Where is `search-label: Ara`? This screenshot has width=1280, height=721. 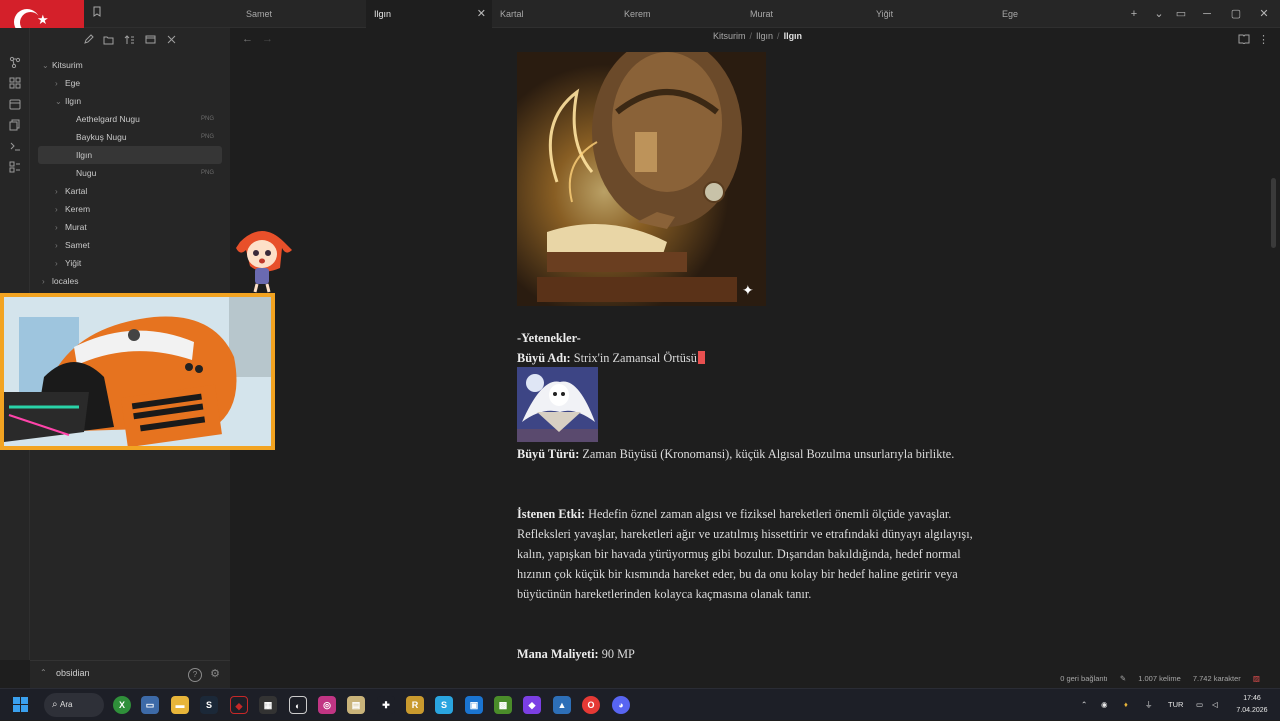 search-label: Ara is located at coordinates (66, 704).